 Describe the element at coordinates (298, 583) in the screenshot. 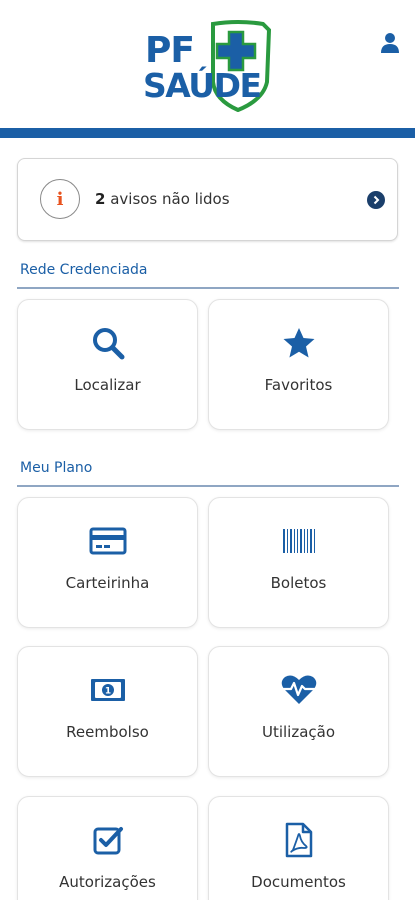

I see `tile-label: Boletos` at that location.